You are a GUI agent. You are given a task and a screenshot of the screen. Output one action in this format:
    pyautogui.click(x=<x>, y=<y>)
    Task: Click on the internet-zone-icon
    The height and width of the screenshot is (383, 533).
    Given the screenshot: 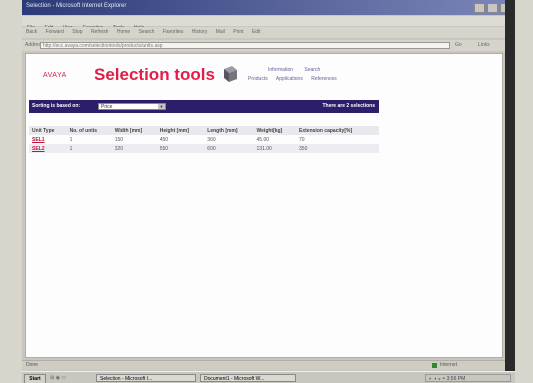 What is the action you would take?
    pyautogui.click(x=434, y=365)
    